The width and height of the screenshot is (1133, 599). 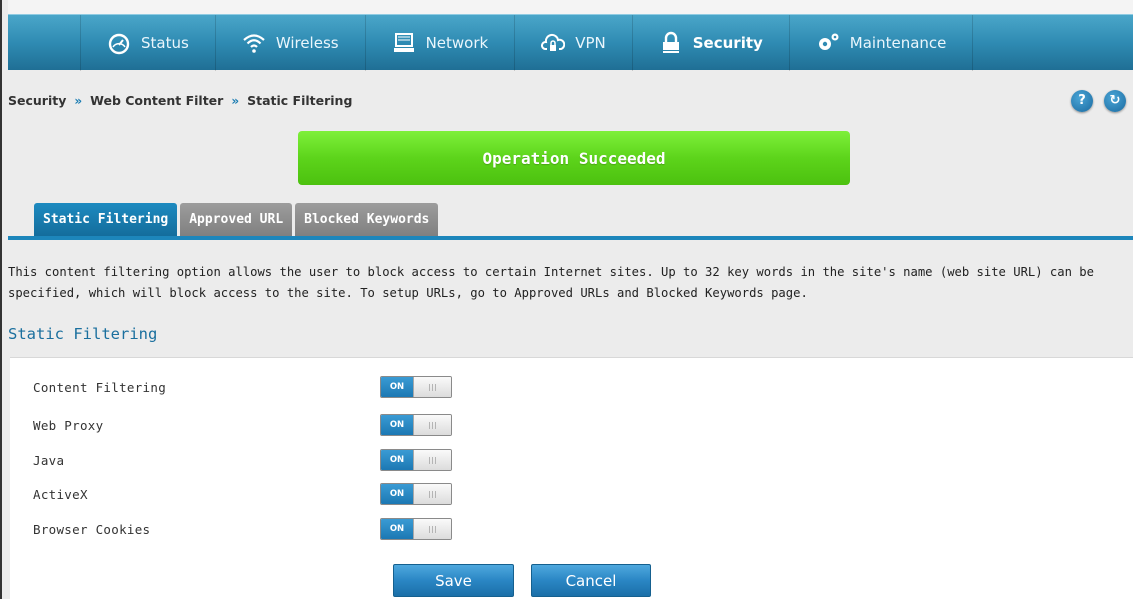 I want to click on setting-label: Java, so click(x=49, y=460).